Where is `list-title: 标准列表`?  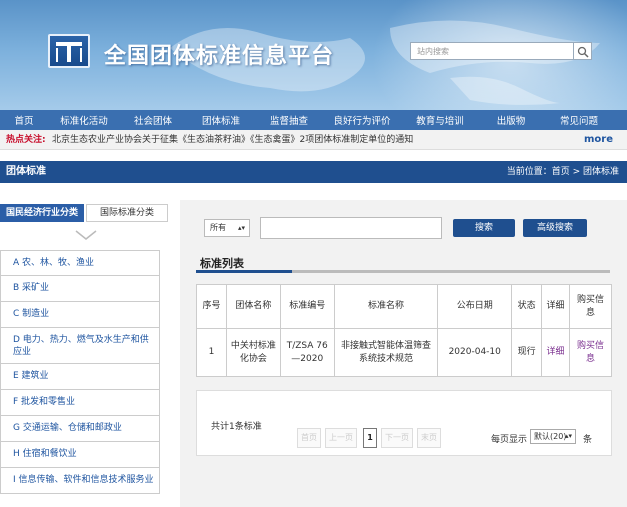
list-title: 标准列表 is located at coordinates (222, 263).